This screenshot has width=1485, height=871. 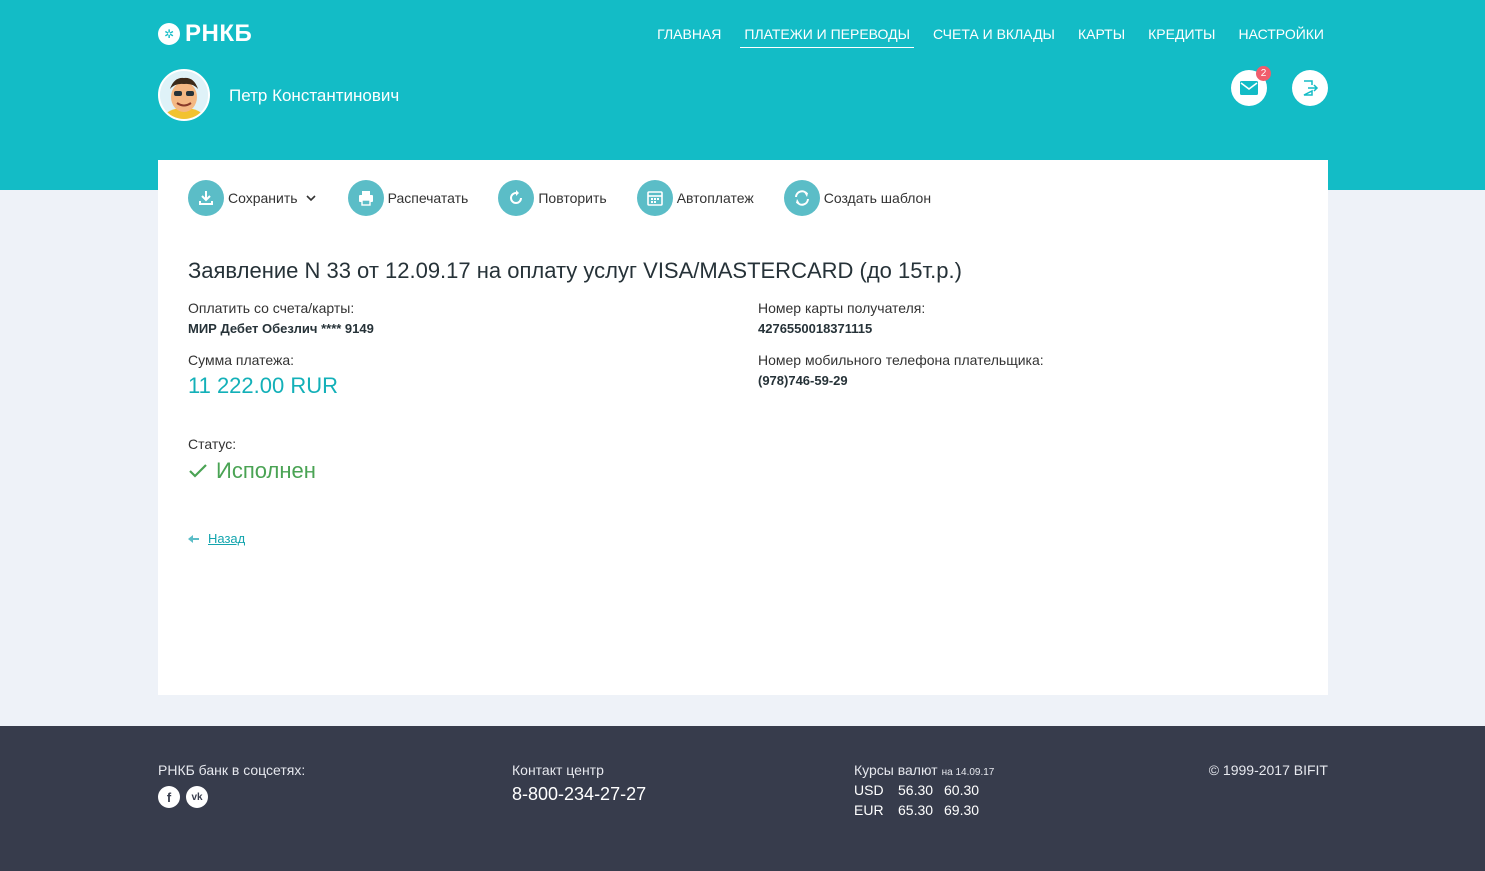 I want to click on status: Исполнен, so click(x=252, y=471).